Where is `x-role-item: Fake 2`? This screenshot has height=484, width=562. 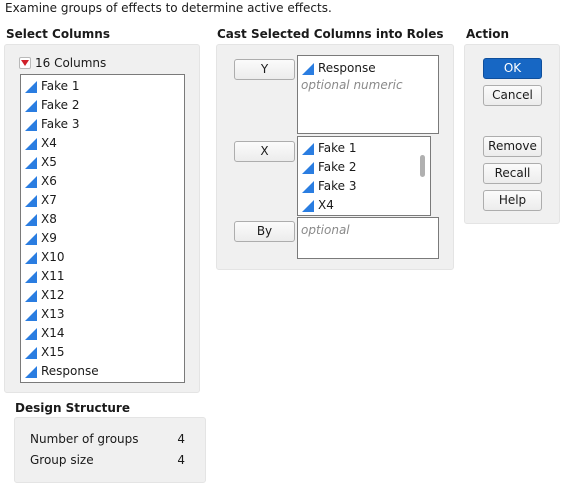
x-role-item: Fake 2 is located at coordinates (364, 167).